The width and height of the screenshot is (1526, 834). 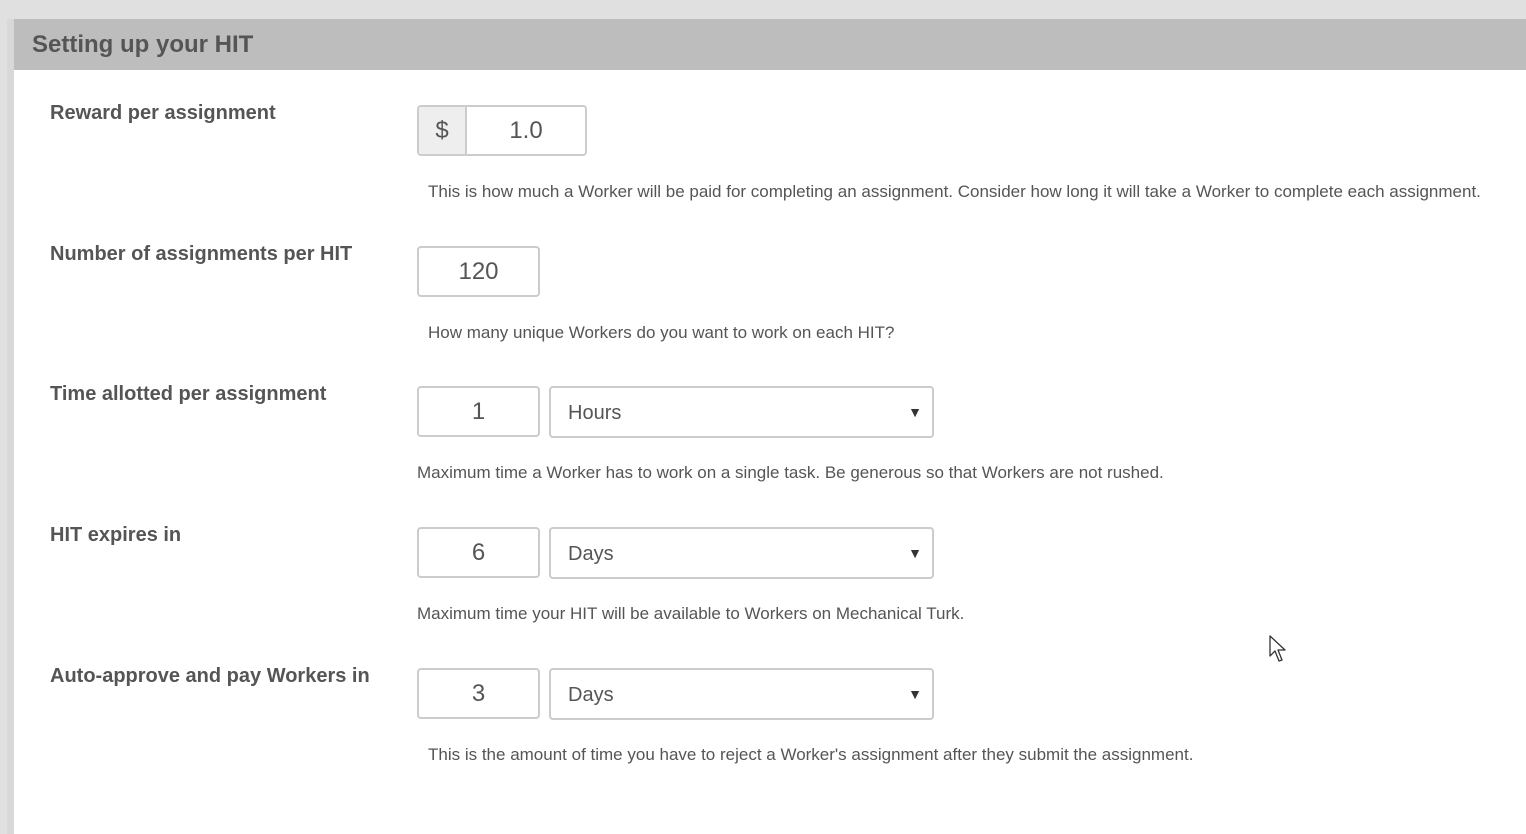 I want to click on auto-approve-unit-value: Days, so click(x=591, y=695).